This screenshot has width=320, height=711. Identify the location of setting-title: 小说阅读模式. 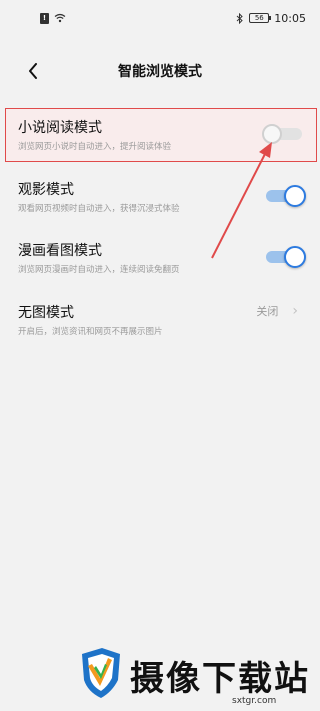
(60, 128).